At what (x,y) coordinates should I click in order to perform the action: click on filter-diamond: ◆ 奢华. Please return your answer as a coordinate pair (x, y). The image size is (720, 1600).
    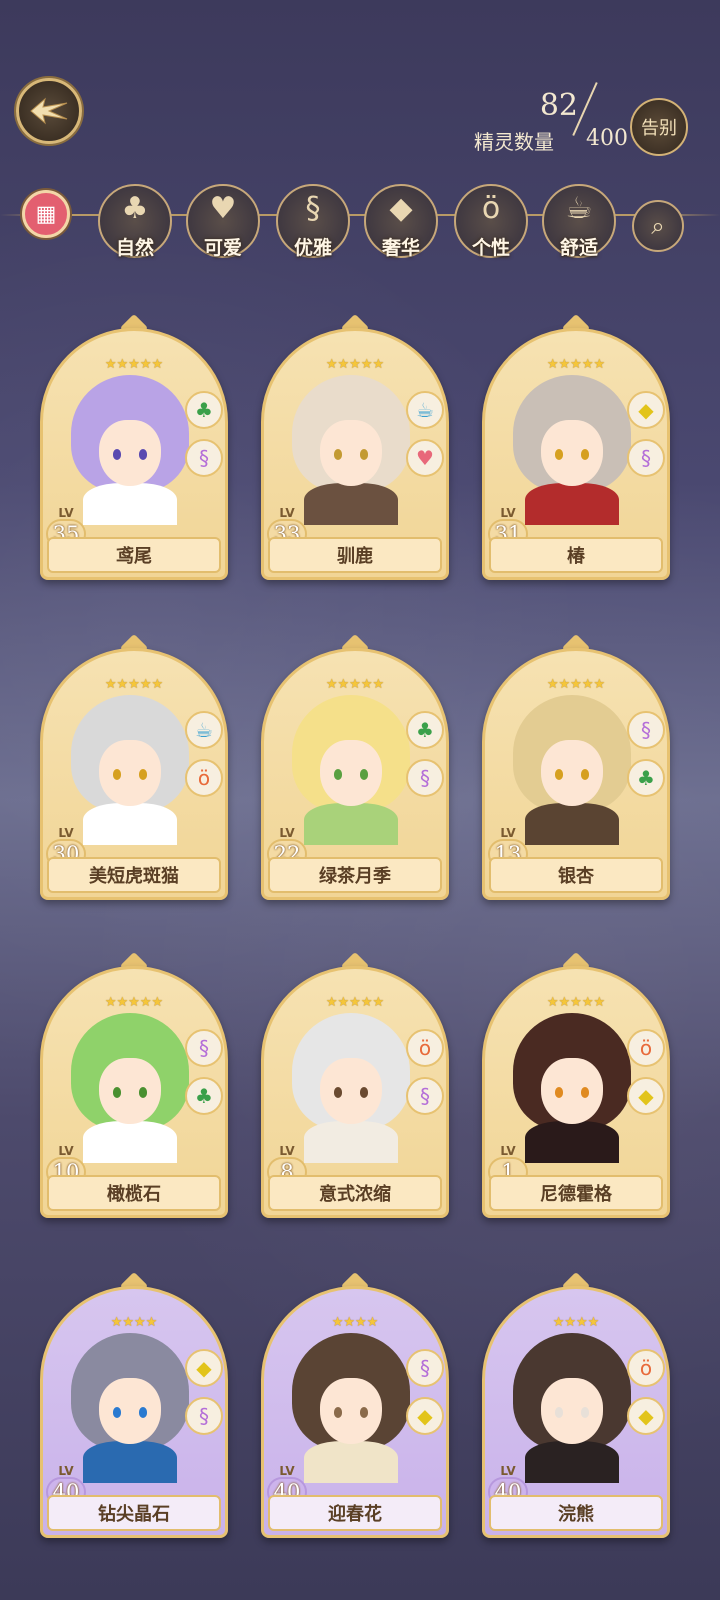
    Looking at the image, I should click on (401, 221).